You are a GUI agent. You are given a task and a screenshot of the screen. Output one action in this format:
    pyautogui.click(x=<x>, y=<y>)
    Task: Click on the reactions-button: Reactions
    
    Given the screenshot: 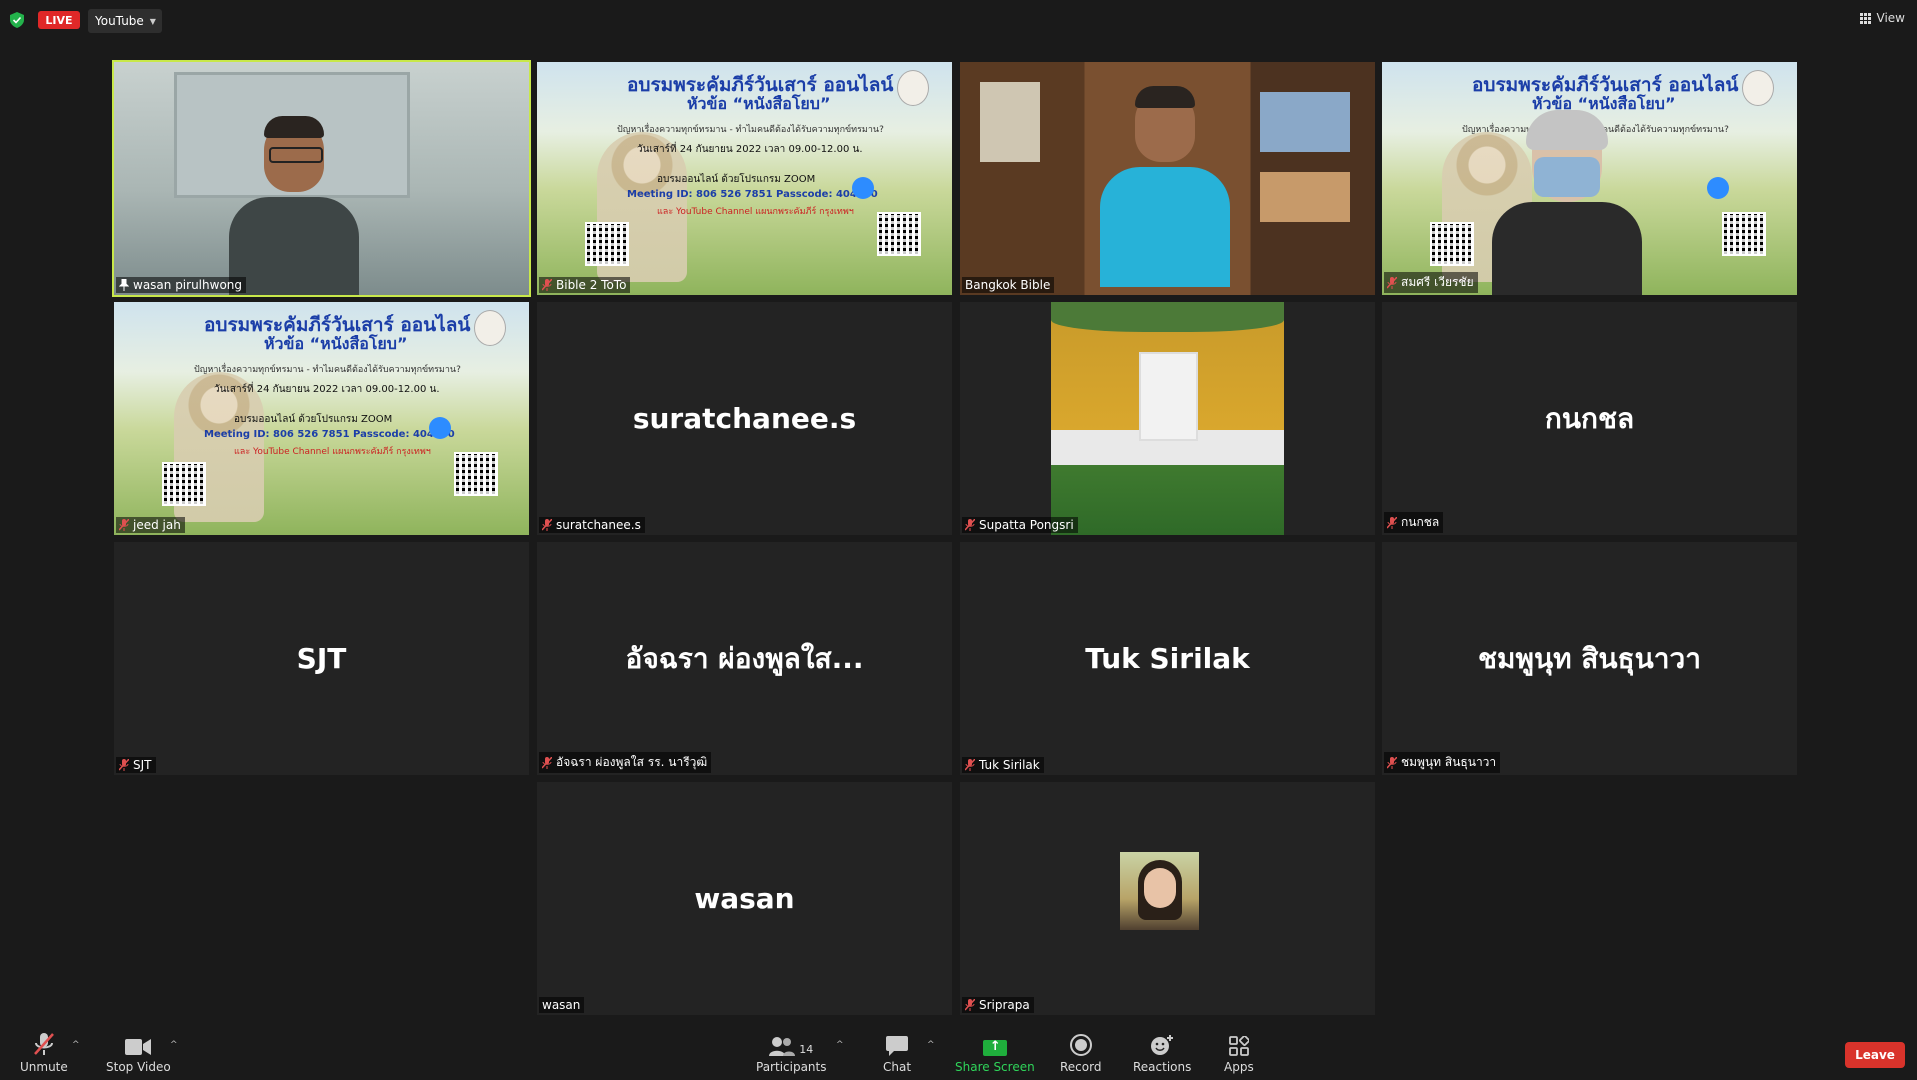 What is the action you would take?
    pyautogui.click(x=1162, y=1053)
    